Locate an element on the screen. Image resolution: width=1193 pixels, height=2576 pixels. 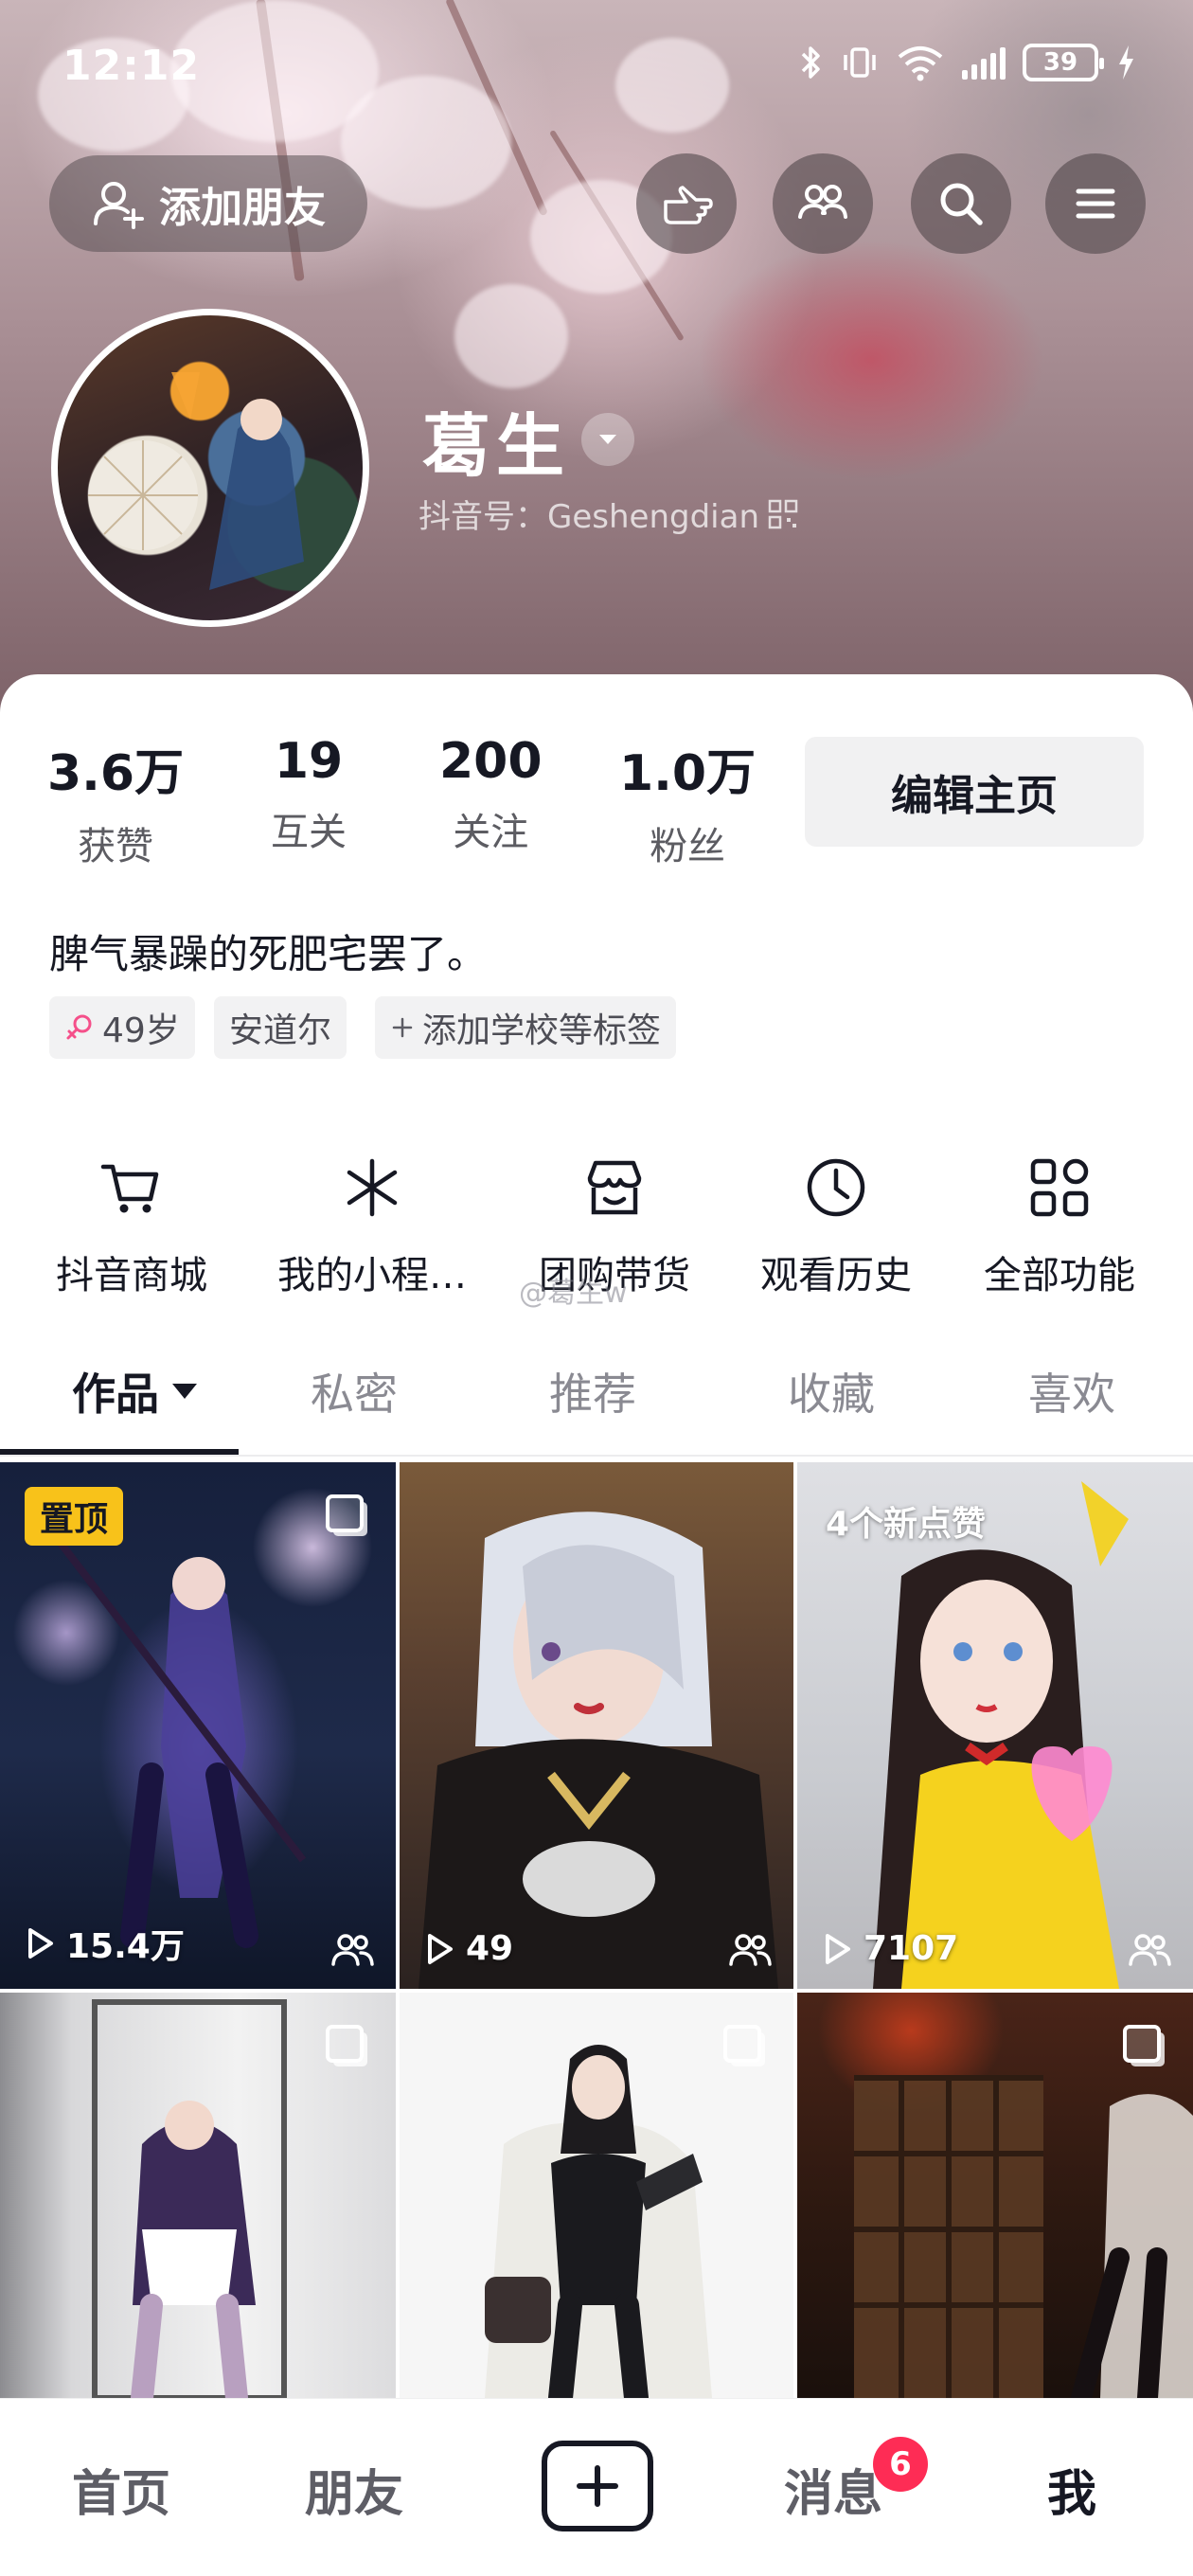
video-thumbnail is located at coordinates (598, 1750).